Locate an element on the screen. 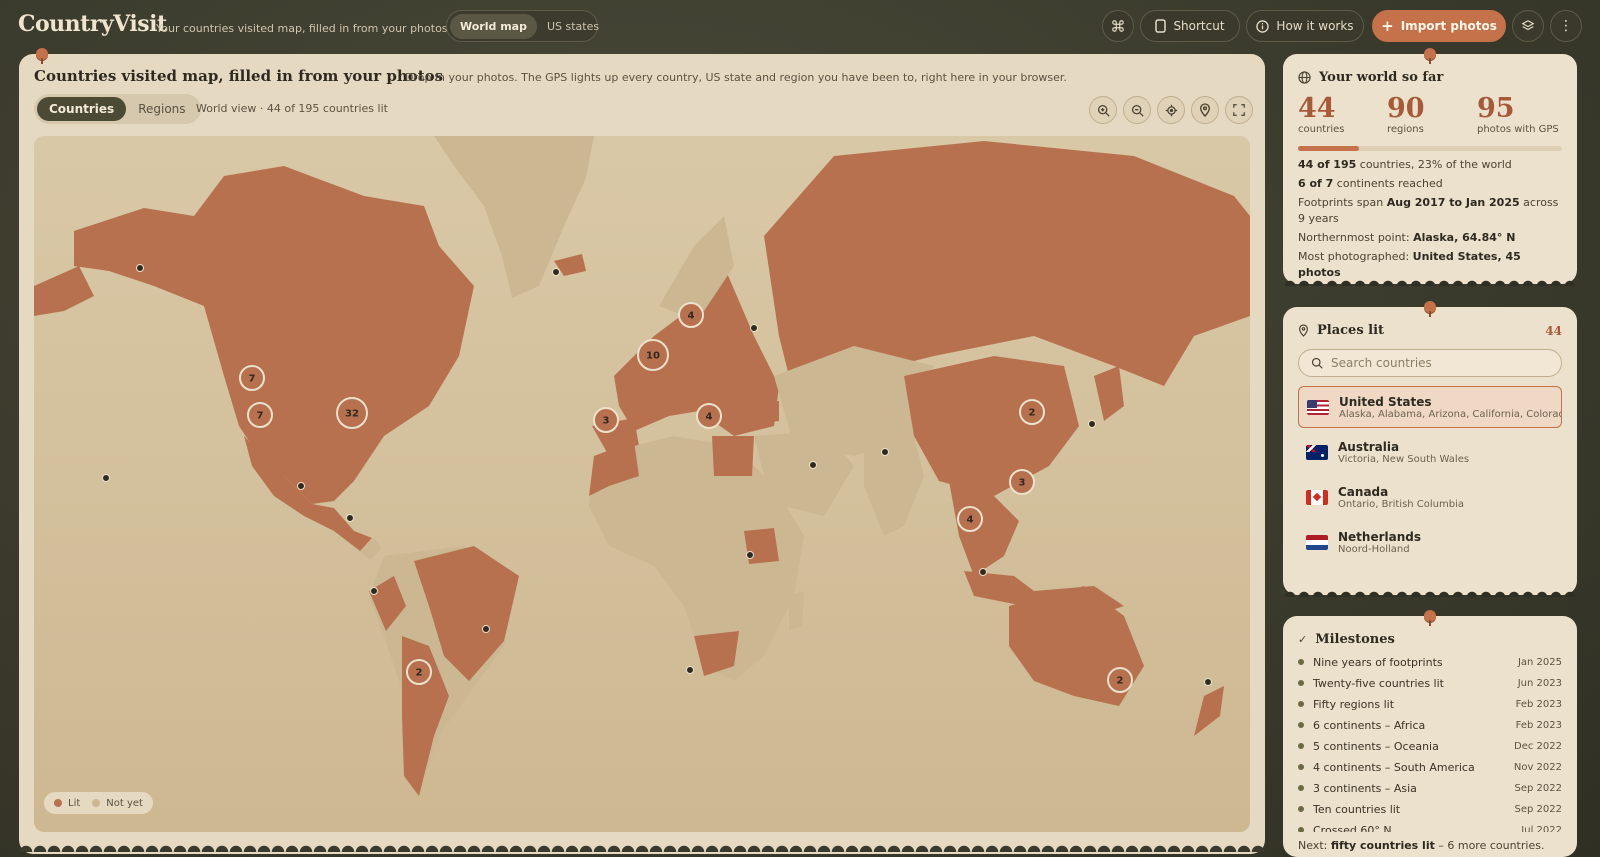 The image size is (1600, 857). stat-regions: 90 regions is located at coordinates (1406, 114).